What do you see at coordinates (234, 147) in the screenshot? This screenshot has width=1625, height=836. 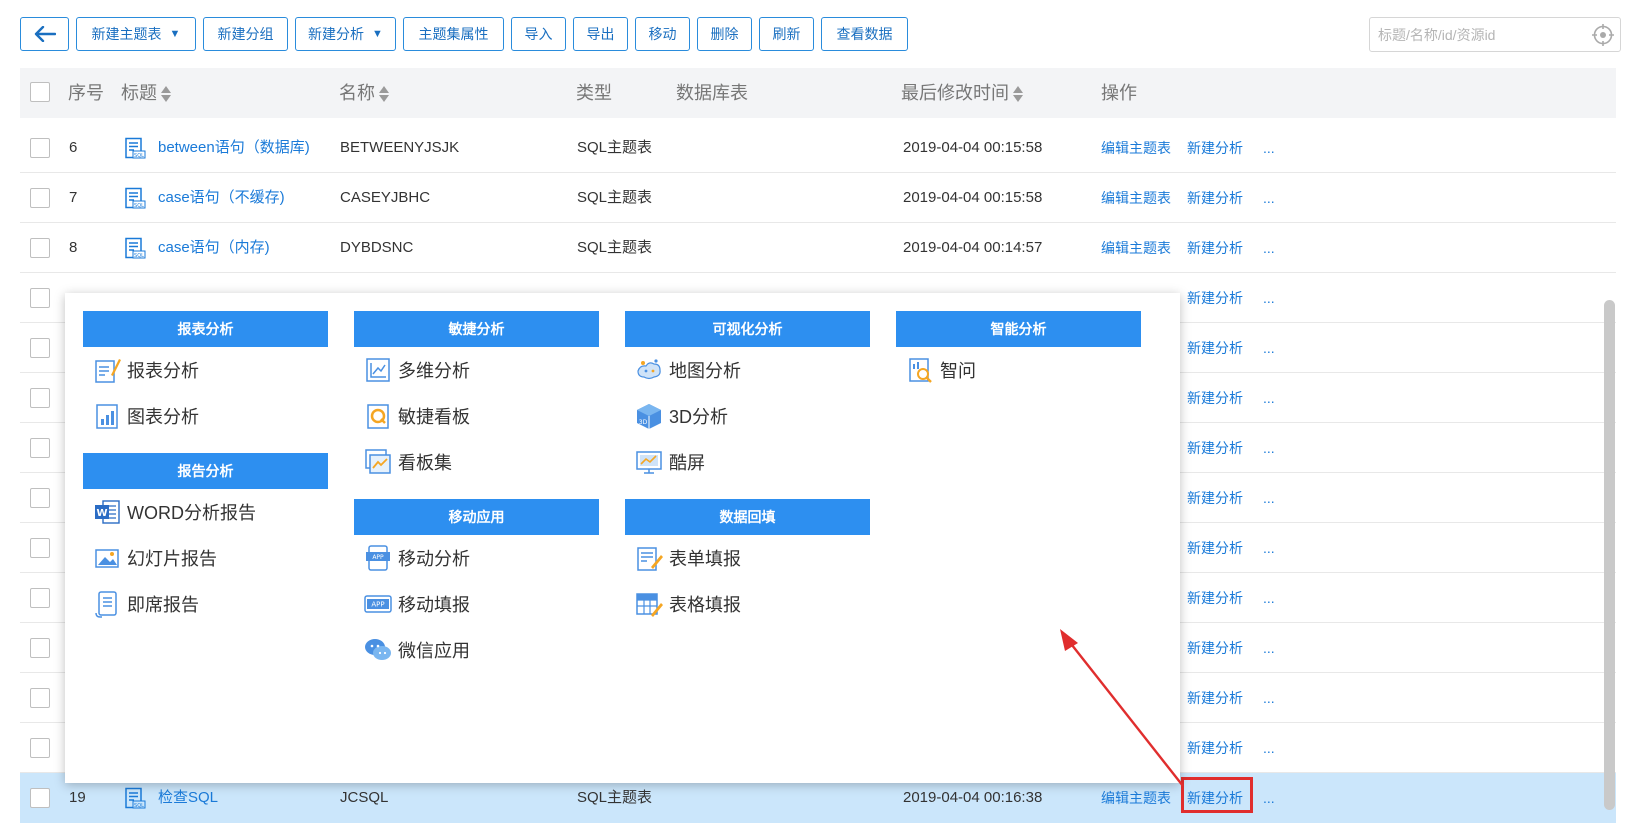 I see `row-title-text: between语句（数据库)` at bounding box center [234, 147].